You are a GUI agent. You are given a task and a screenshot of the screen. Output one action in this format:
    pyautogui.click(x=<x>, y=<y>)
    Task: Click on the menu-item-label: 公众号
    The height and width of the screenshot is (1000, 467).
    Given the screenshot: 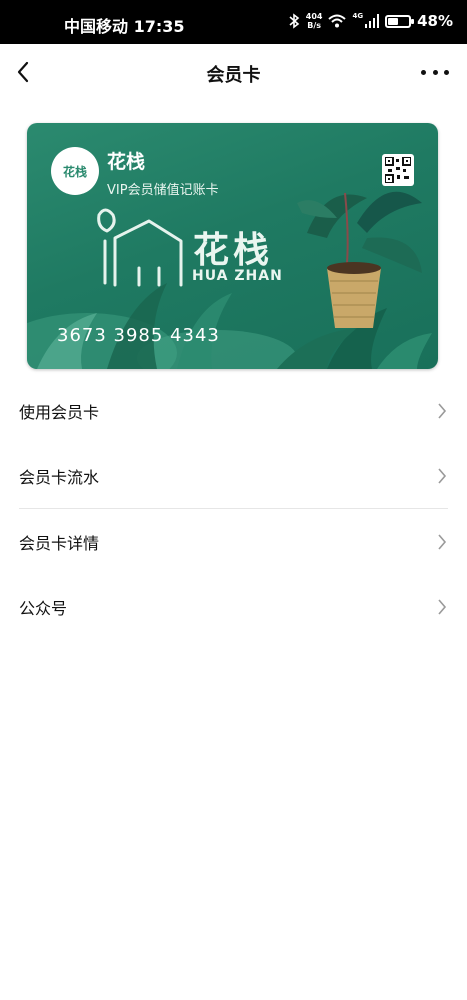 What is the action you would take?
    pyautogui.click(x=43, y=608)
    